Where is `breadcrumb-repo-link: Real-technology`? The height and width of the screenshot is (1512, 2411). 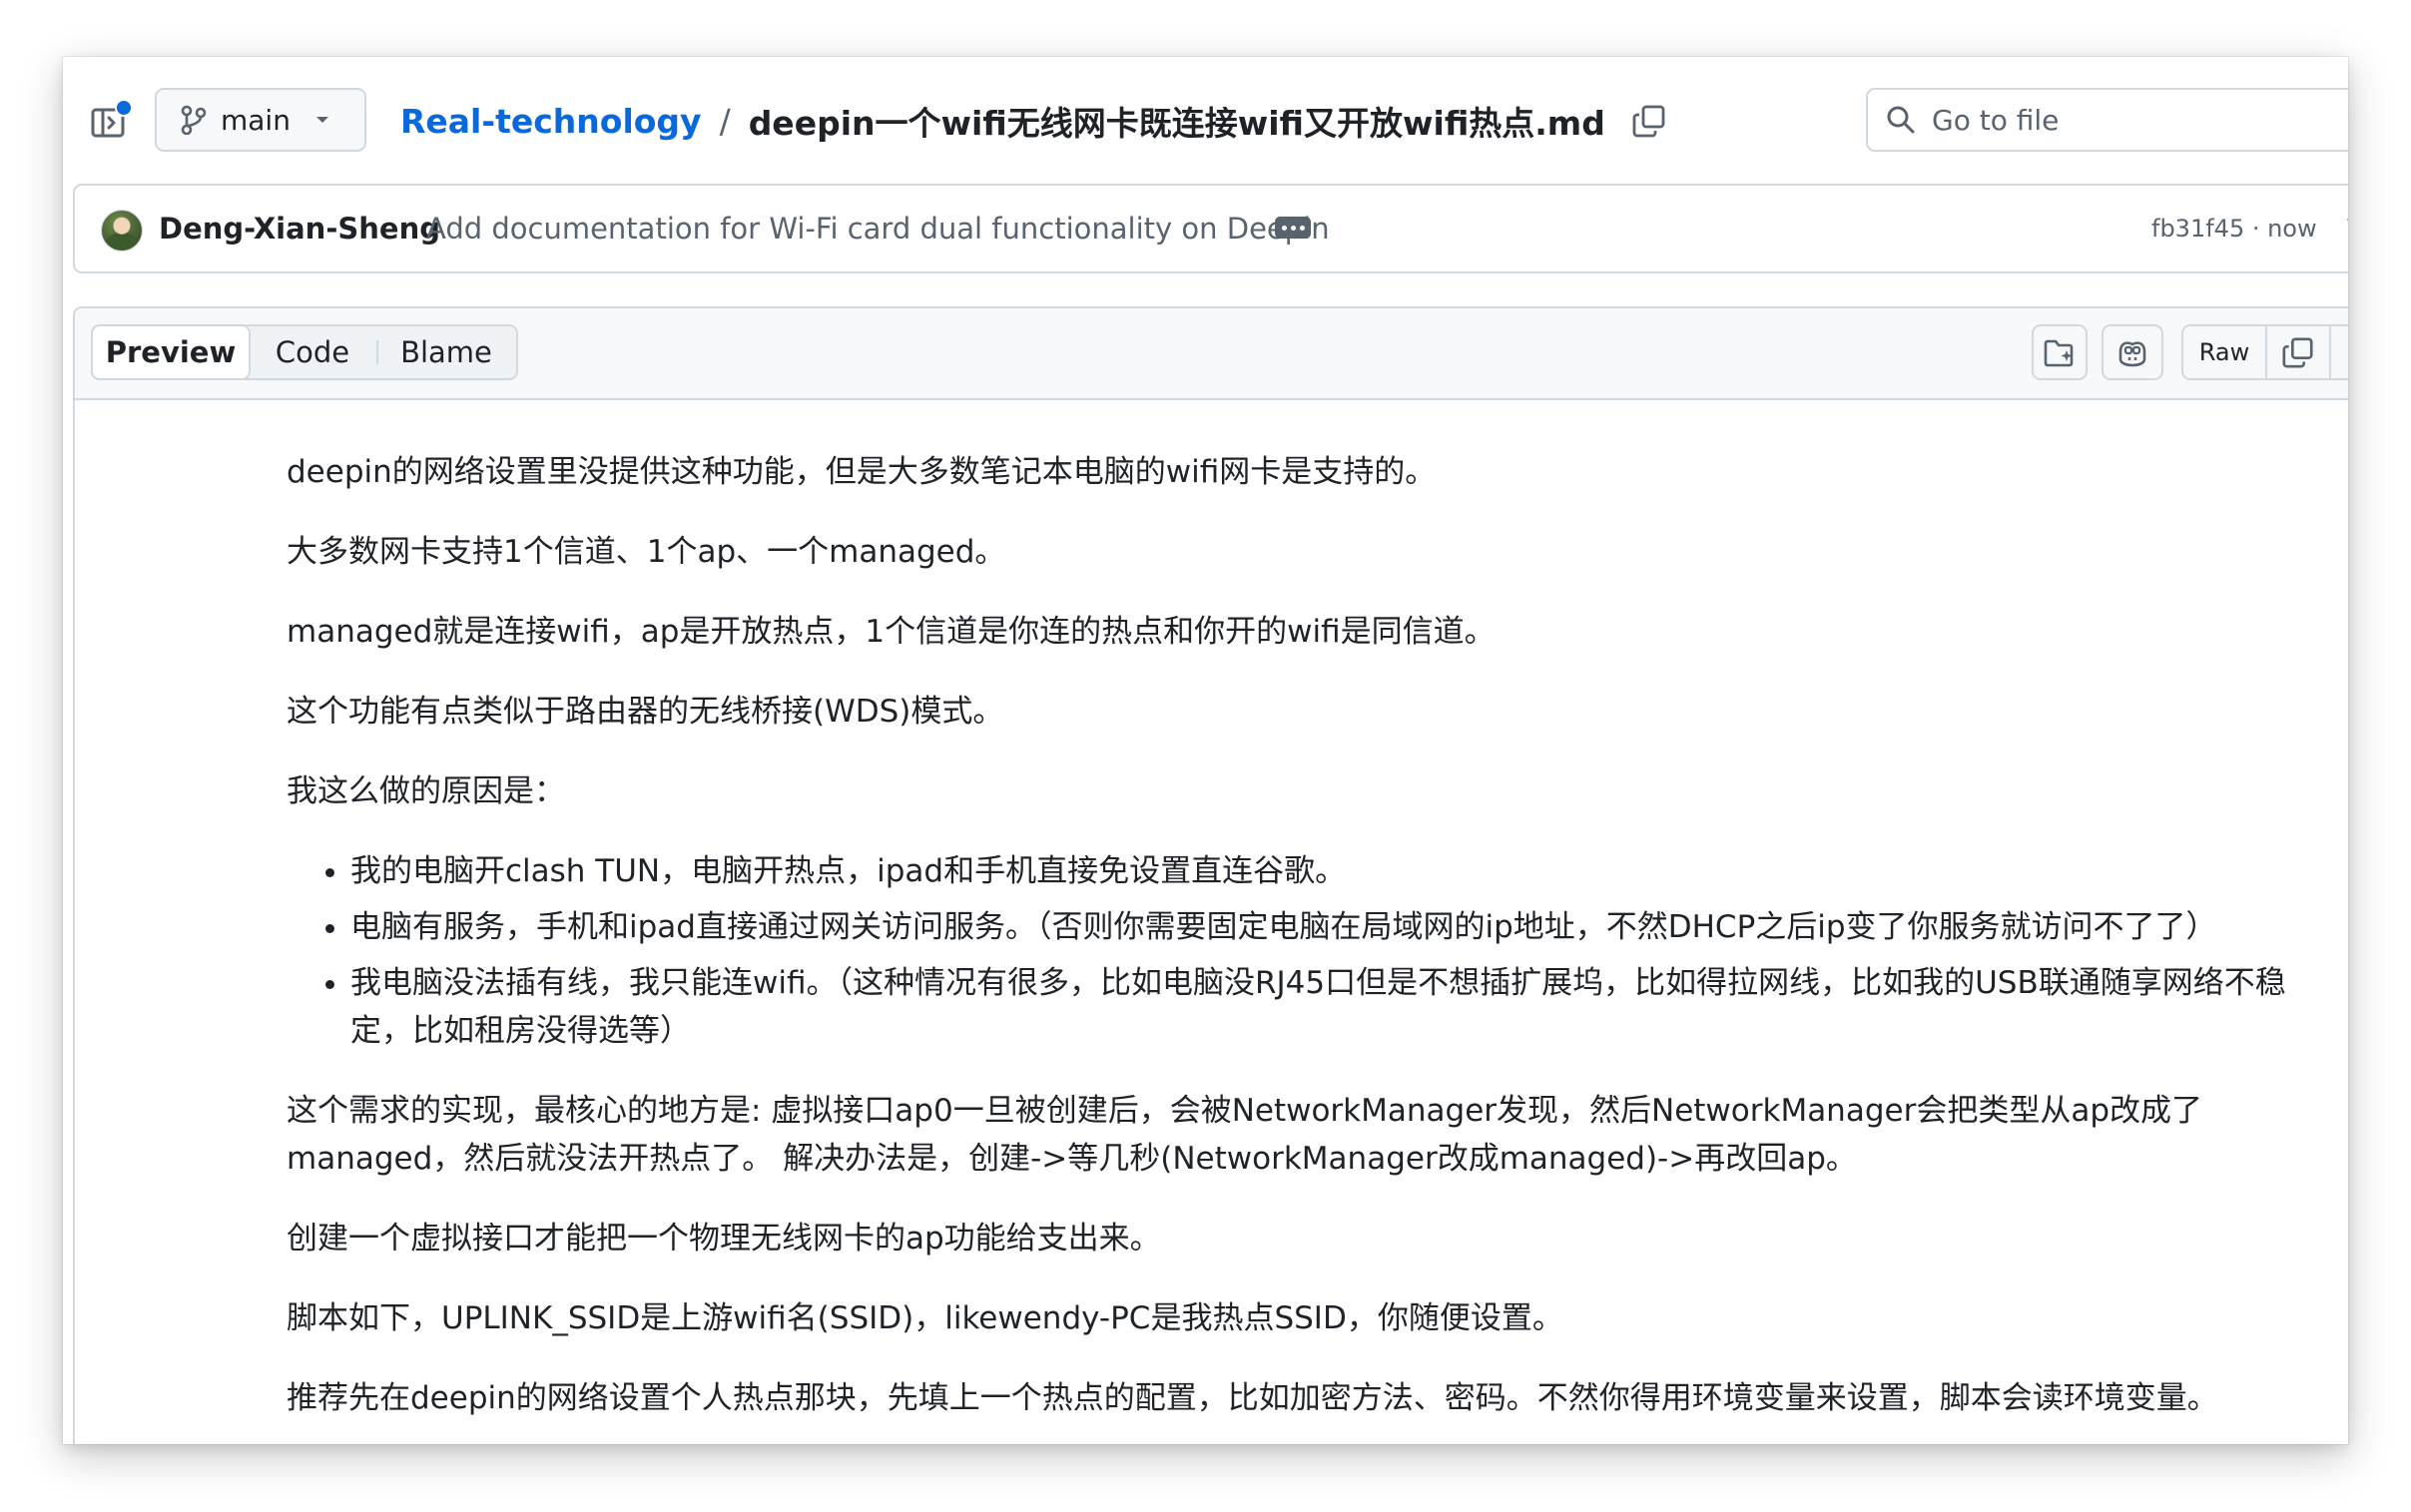
breadcrumb-repo-link: Real-technology is located at coordinates (551, 121).